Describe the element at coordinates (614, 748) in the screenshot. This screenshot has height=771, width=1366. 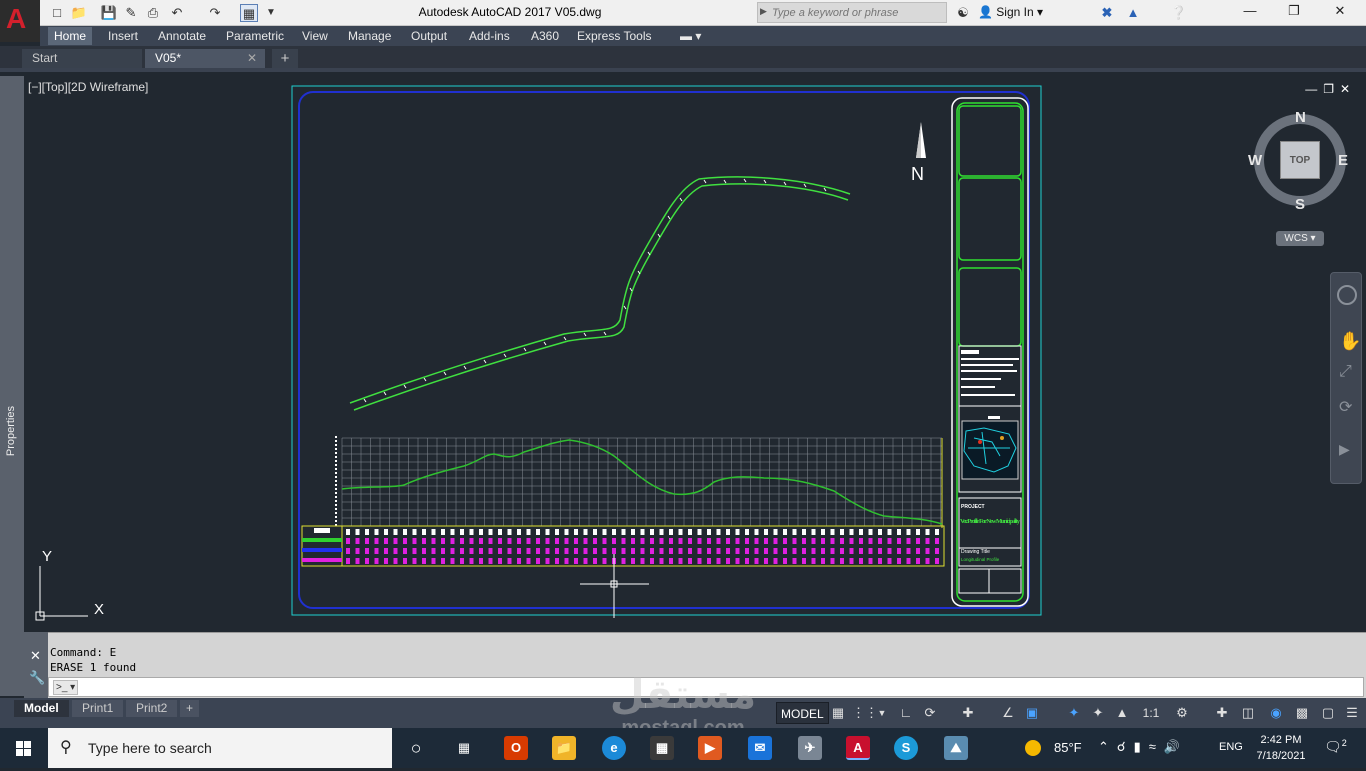
I see `edge-icon: e` at that location.